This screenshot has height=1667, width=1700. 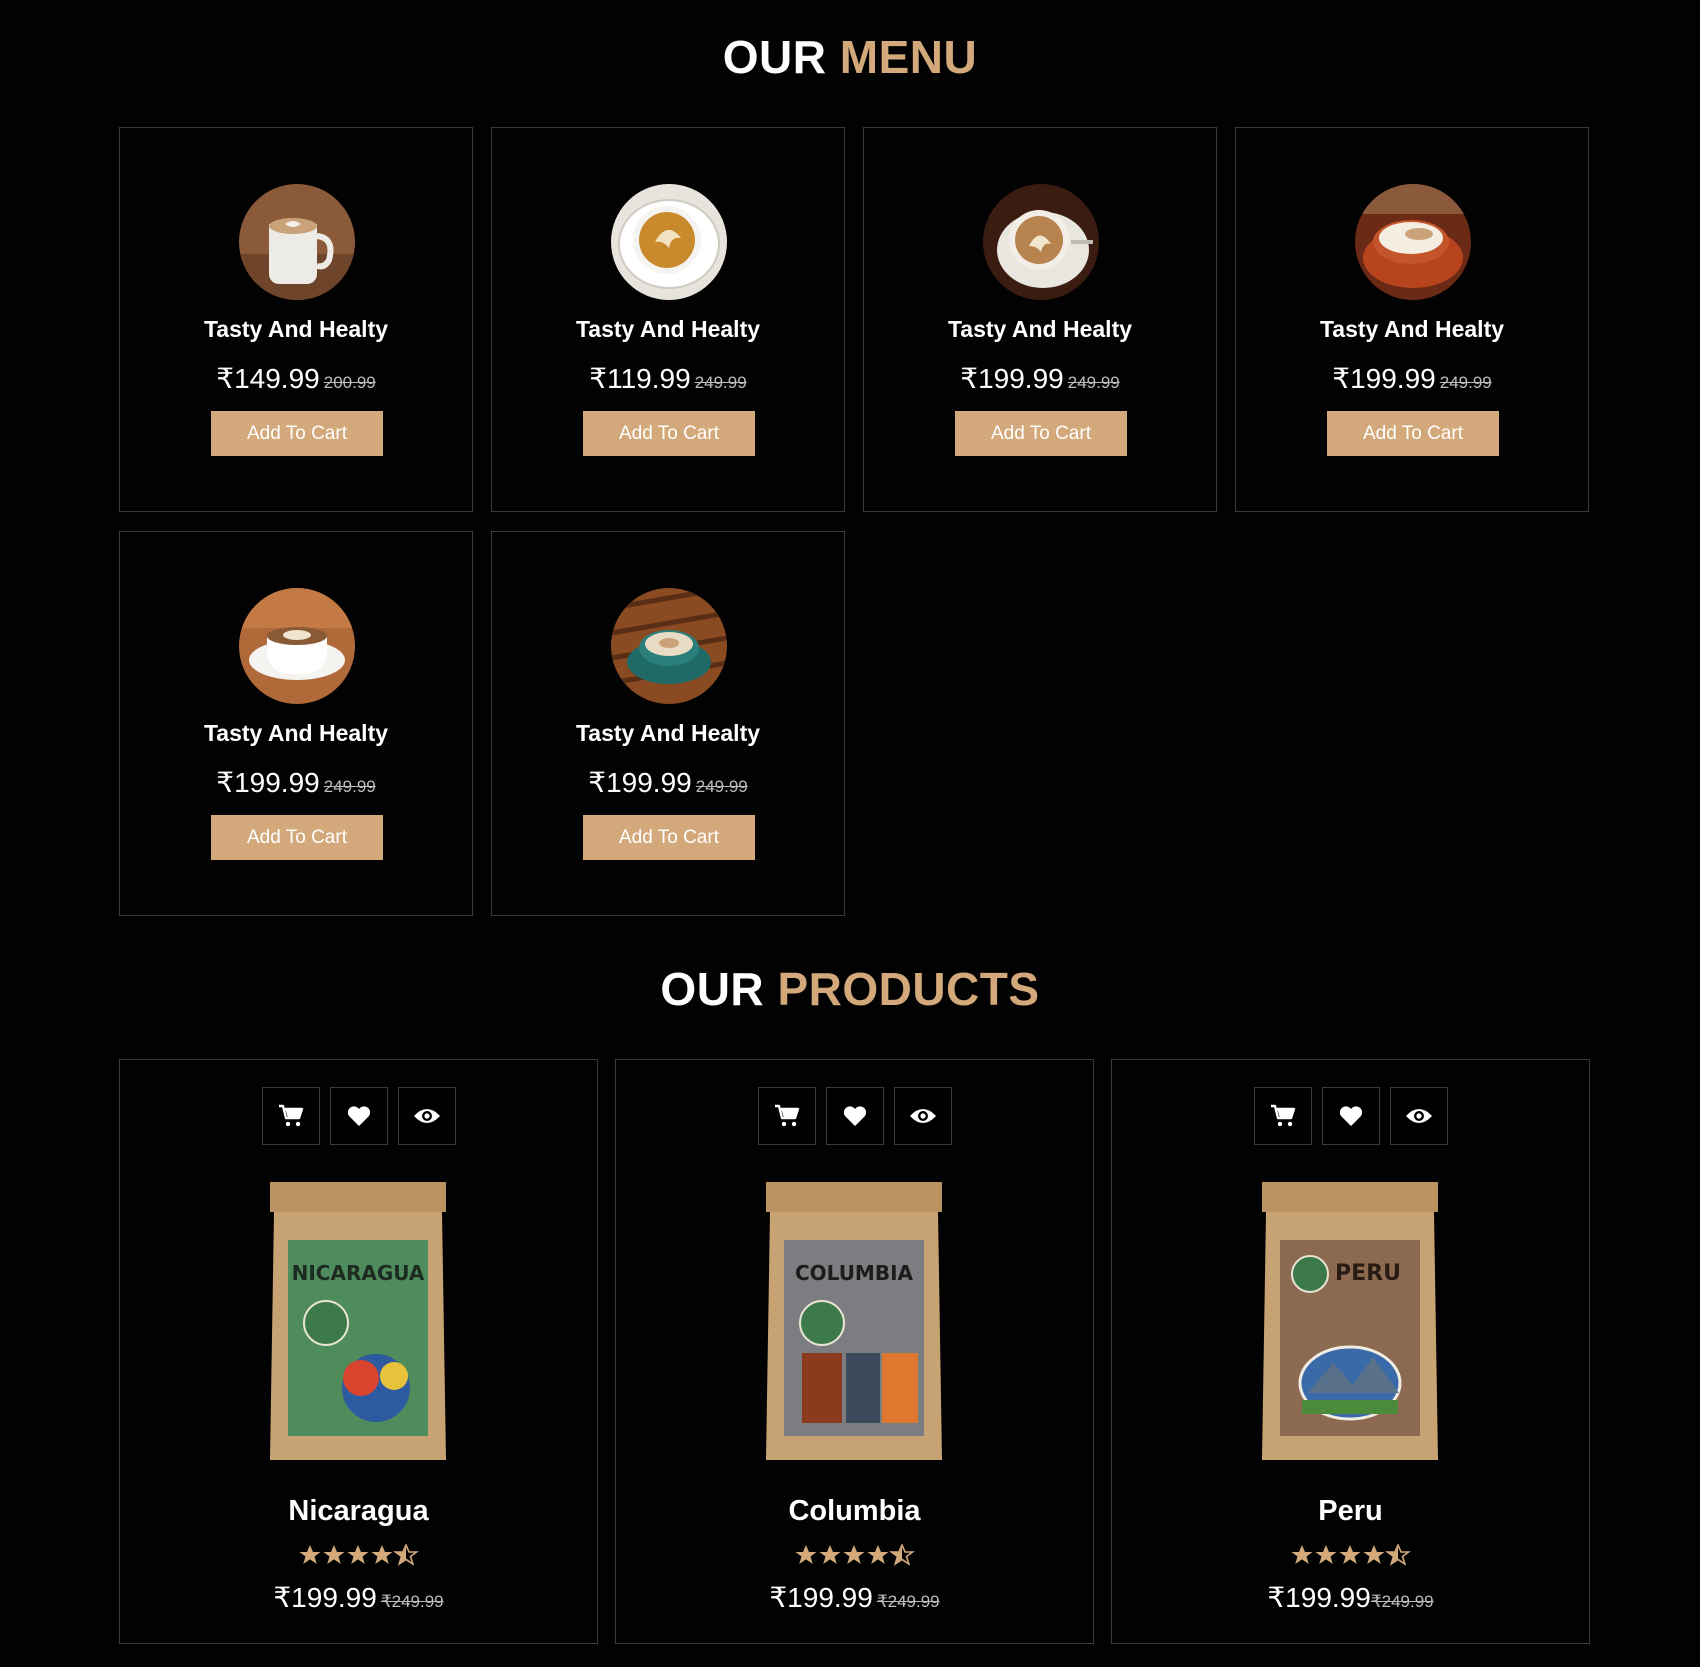 What do you see at coordinates (712, 989) in the screenshot?
I see `products-heading-part1: OUR` at bounding box center [712, 989].